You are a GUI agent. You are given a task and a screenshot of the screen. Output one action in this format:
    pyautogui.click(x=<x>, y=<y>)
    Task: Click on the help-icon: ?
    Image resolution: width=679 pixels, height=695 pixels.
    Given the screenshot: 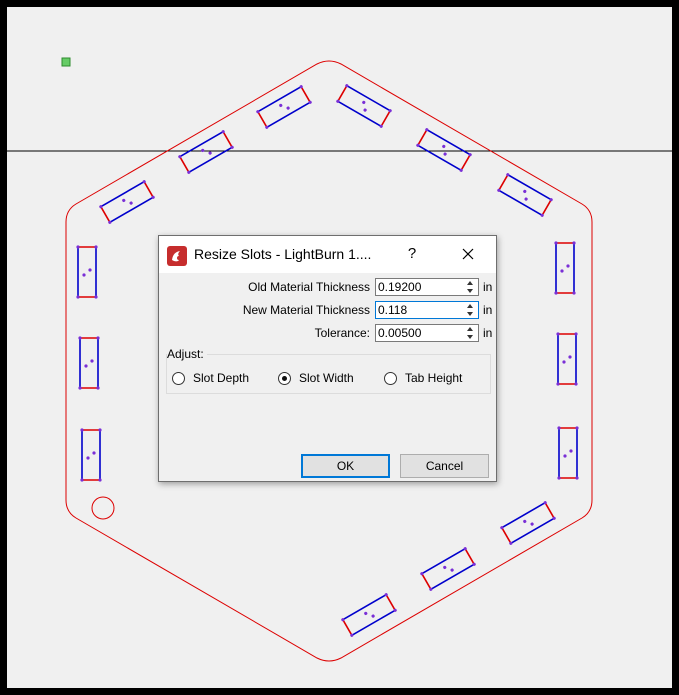 What is the action you would take?
    pyautogui.click(x=412, y=254)
    